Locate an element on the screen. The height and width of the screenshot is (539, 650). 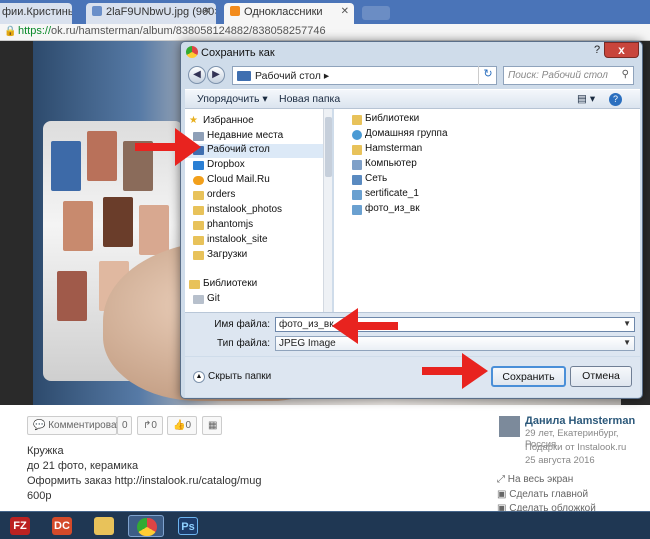
nav-item-phantomjs: phantomjs is located at coordinates (255, 226).